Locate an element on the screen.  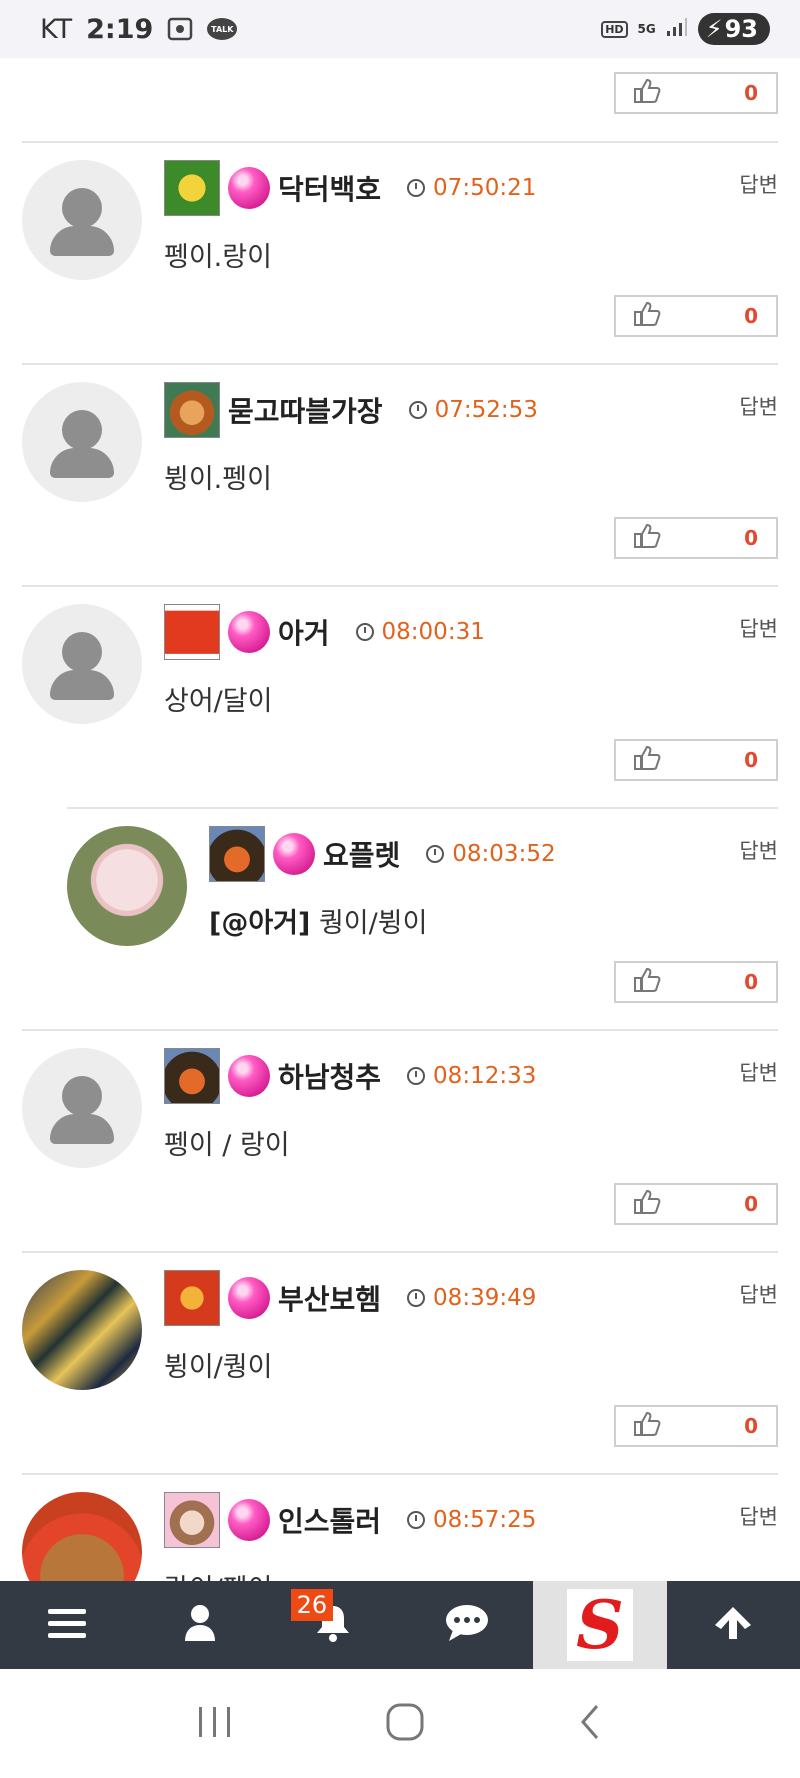
hd-icon: HD is located at coordinates (614, 29).